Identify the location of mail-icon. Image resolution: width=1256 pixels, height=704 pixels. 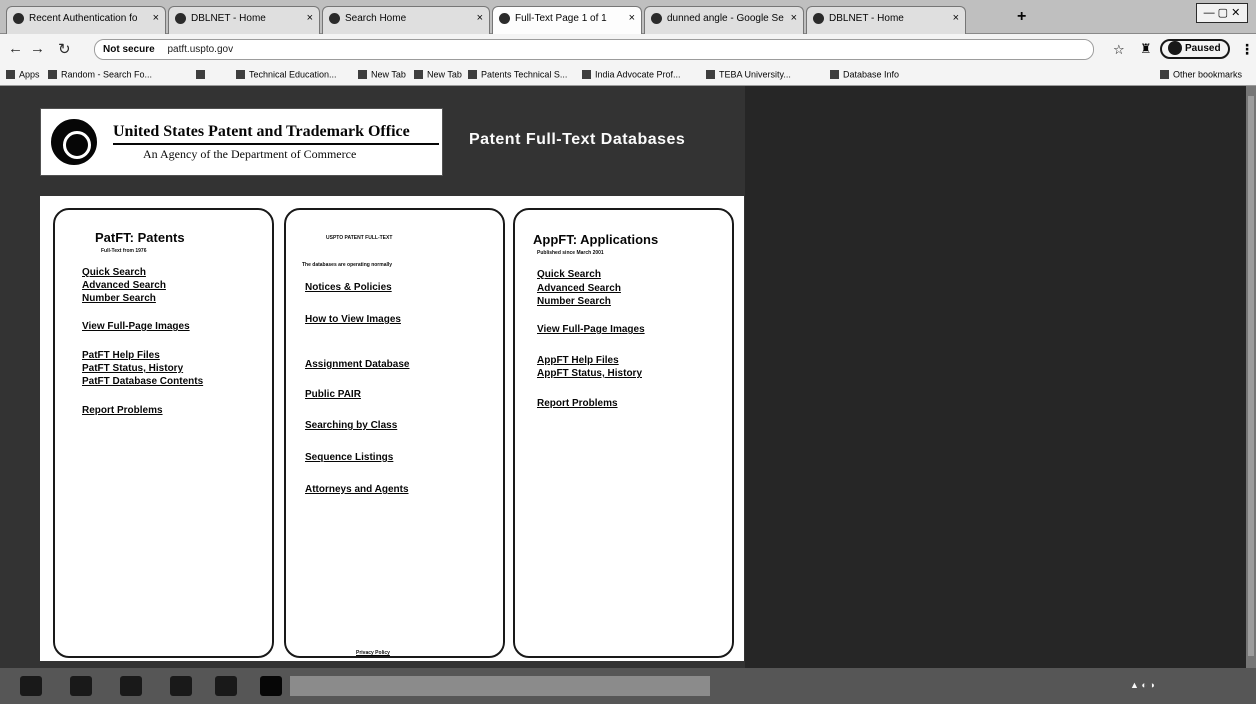
(181, 686).